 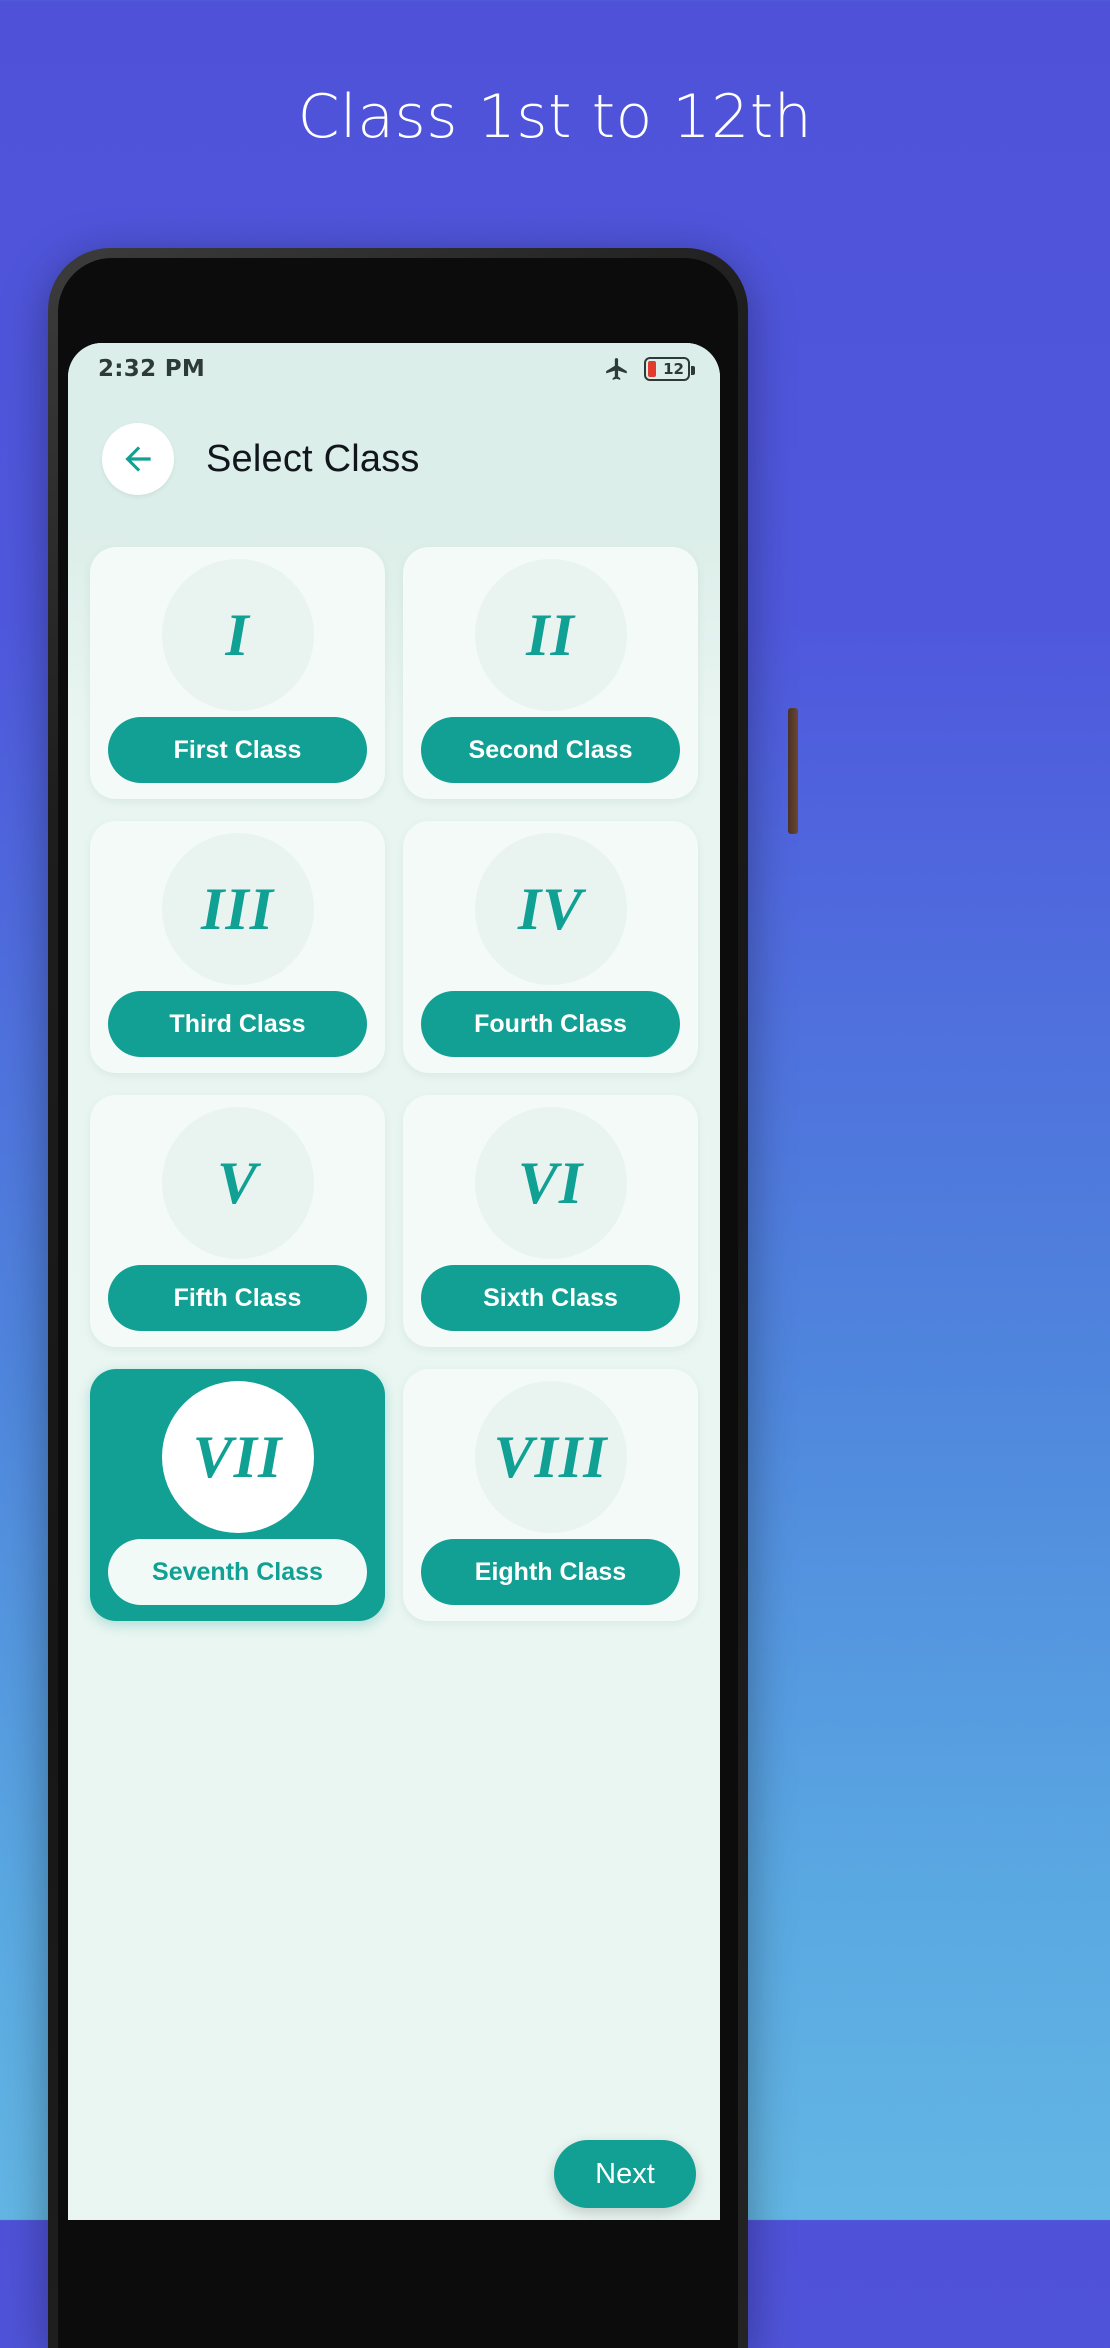 I want to click on class-card-ii: II Second Class, so click(x=550, y=673).